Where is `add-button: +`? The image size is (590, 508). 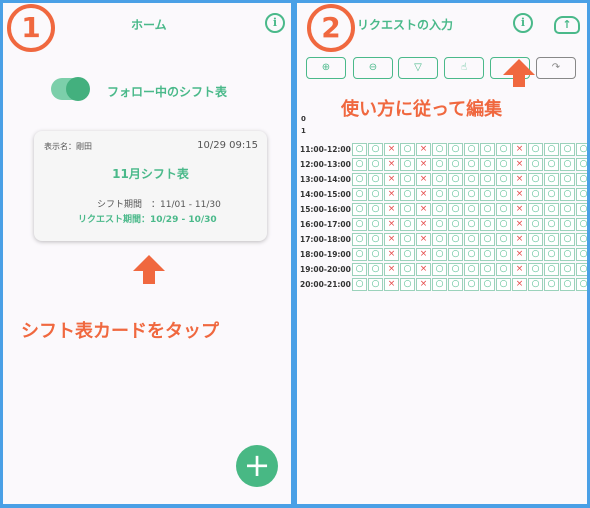
add-button: + is located at coordinates (257, 466).